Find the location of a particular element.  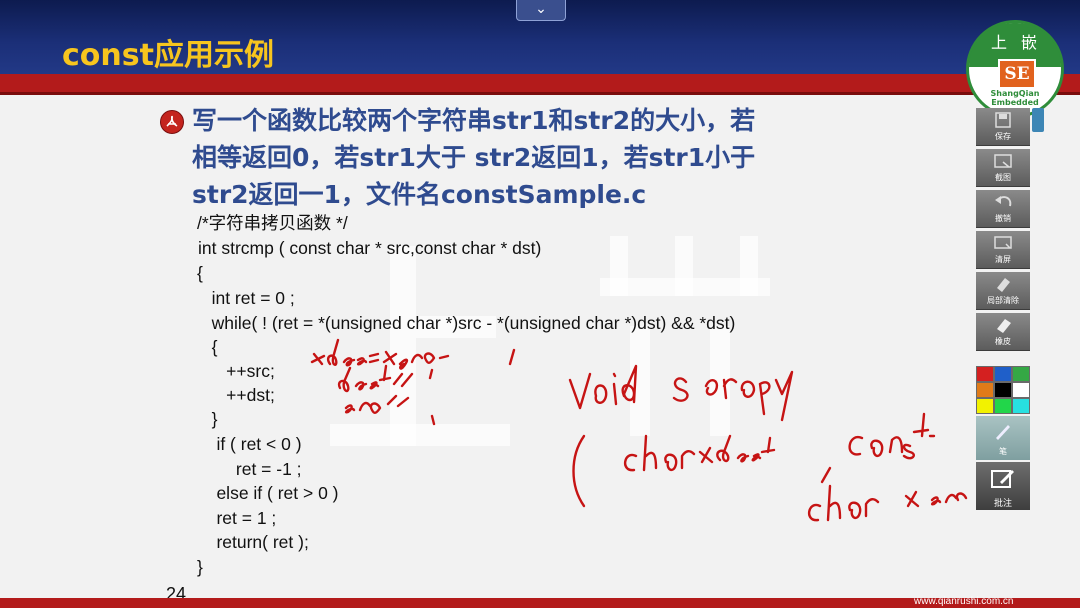

undo-icon is located at coordinates (1003, 201).